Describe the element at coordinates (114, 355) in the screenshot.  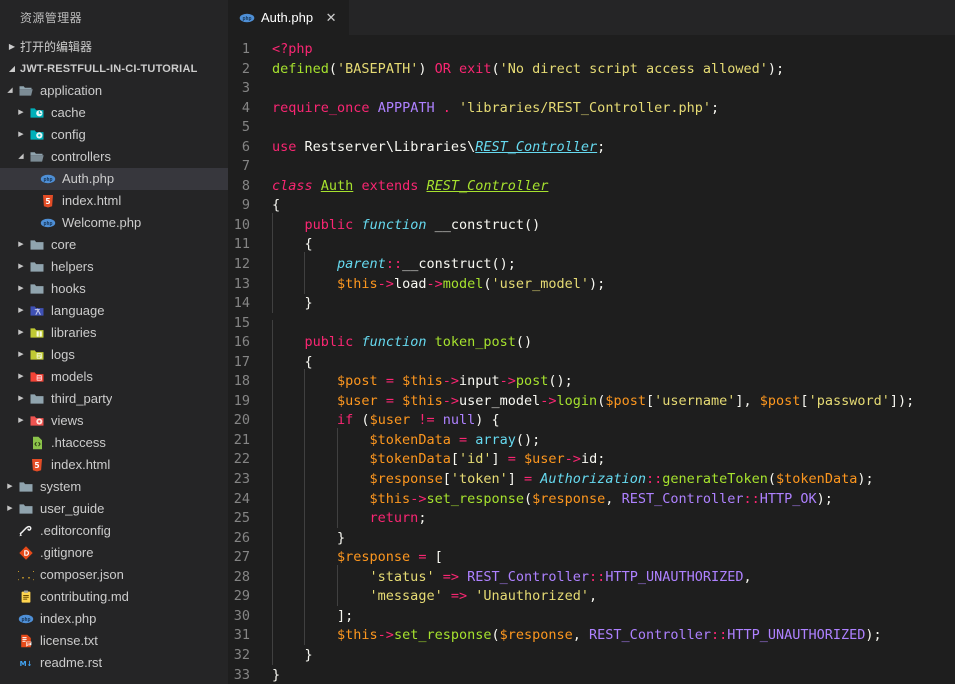
I see `tree-item-logs: ▶ logs` at that location.